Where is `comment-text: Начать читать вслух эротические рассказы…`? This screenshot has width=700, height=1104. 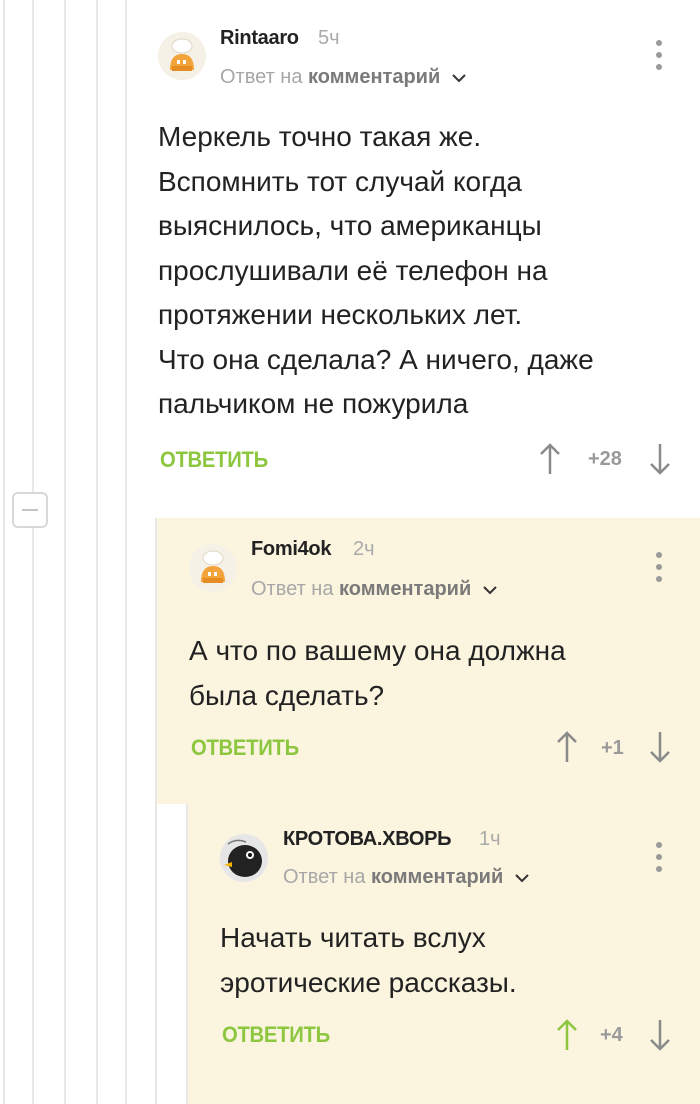 comment-text: Начать читать вслух эротические рассказы… is located at coordinates (368, 960).